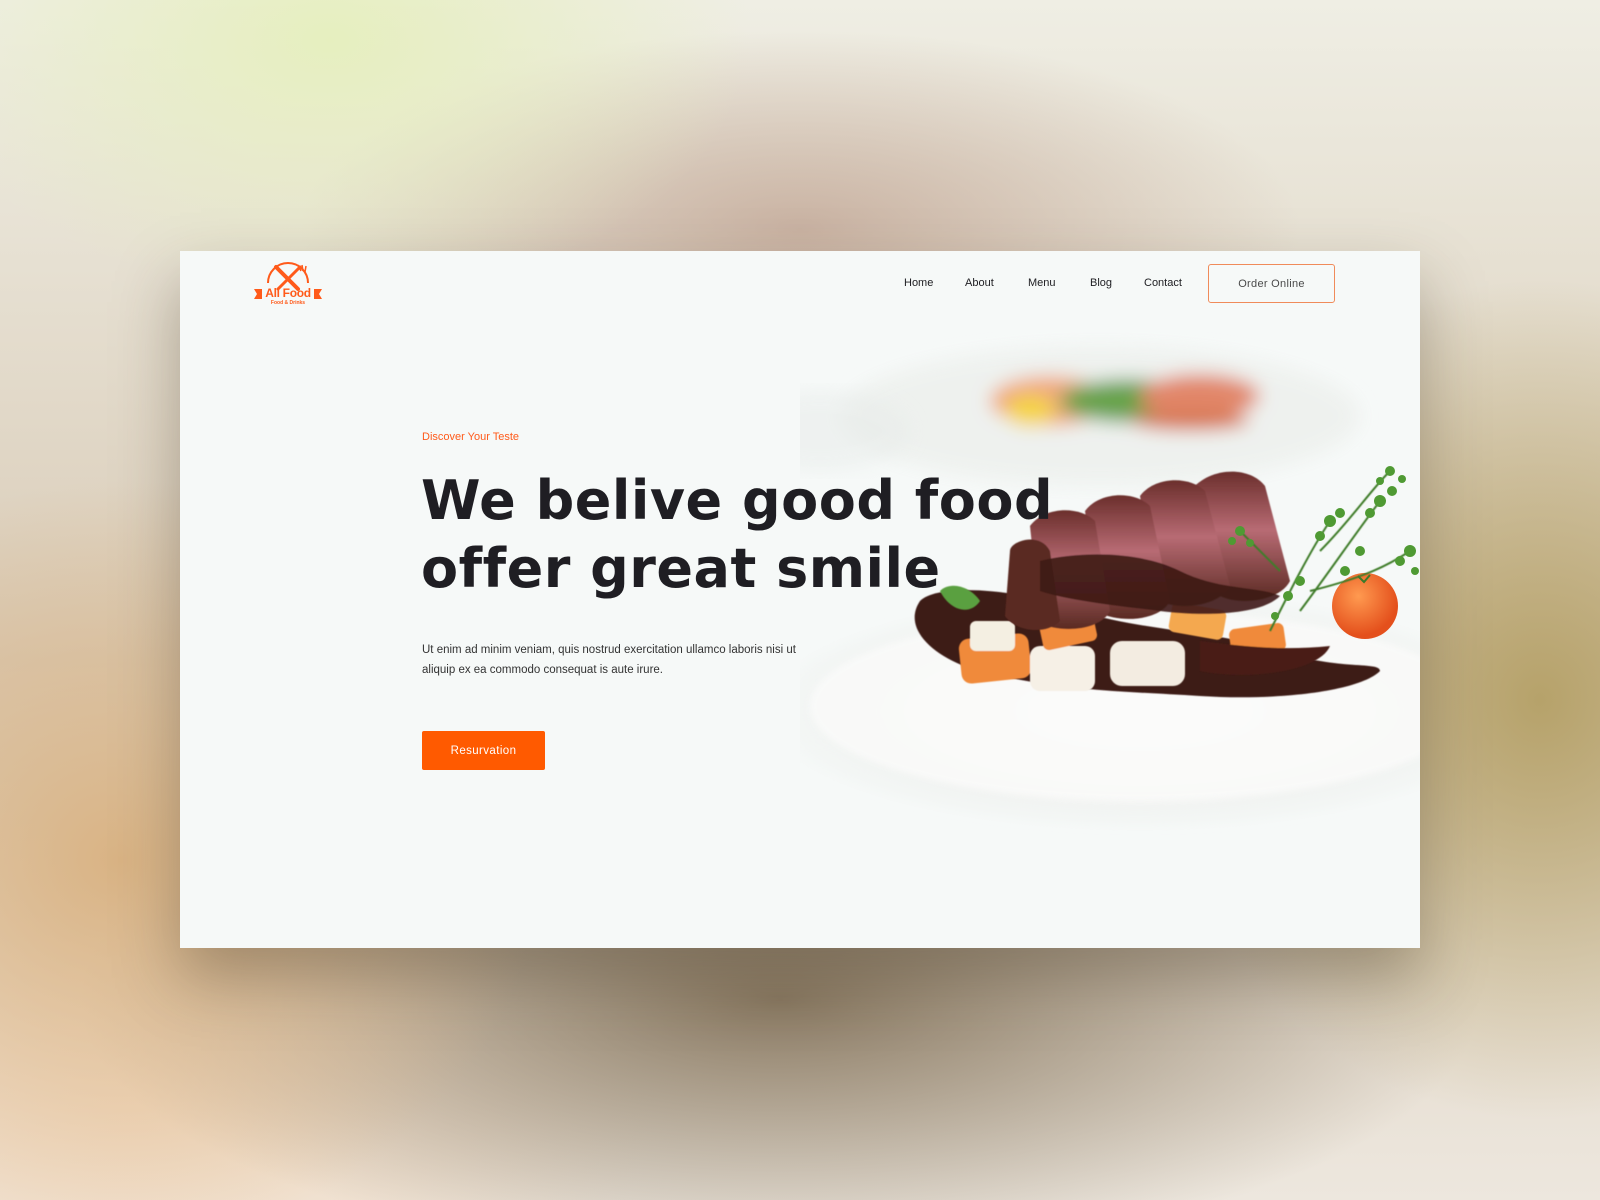 The image size is (1600, 1200). What do you see at coordinates (918, 283) in the screenshot?
I see `nav-item-home: Home` at bounding box center [918, 283].